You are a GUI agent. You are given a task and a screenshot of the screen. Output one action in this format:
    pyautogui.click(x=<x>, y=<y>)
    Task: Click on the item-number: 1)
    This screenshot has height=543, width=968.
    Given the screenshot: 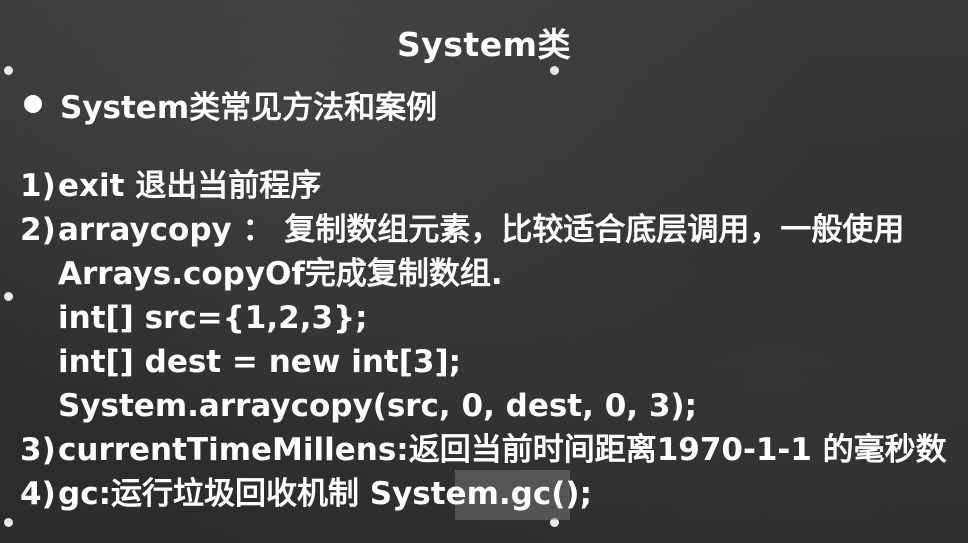 What is the action you would take?
    pyautogui.click(x=38, y=186)
    